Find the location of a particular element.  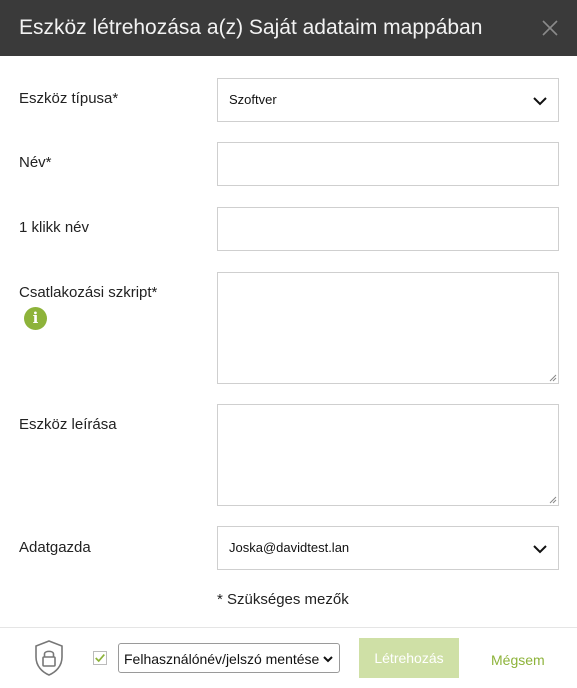

save-credentials-checkbox is located at coordinates (100, 658).